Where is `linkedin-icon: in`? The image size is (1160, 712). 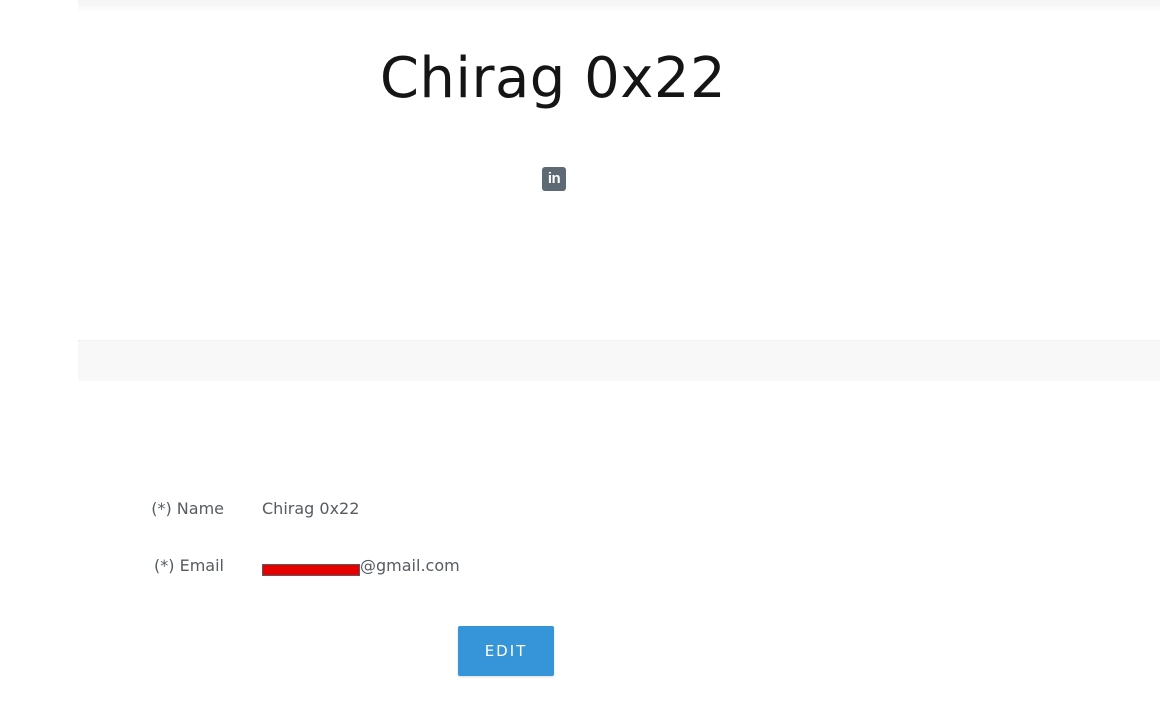 linkedin-icon: in is located at coordinates (554, 179).